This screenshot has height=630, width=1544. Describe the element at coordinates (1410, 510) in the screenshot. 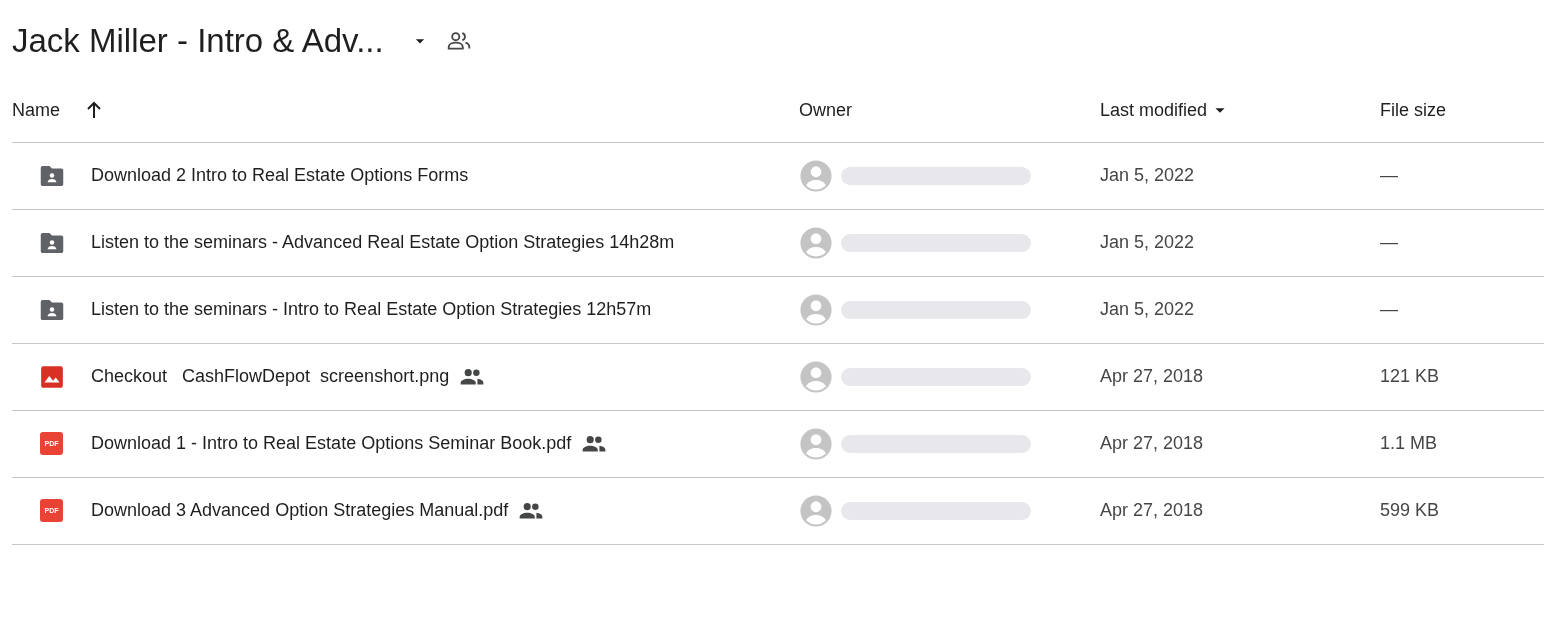

I see `file-size: 599 KB` at that location.